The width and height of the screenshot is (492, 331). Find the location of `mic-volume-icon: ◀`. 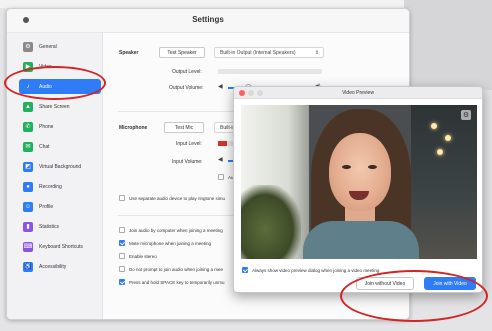

mic-volume-icon: ◀ is located at coordinates (220, 160).